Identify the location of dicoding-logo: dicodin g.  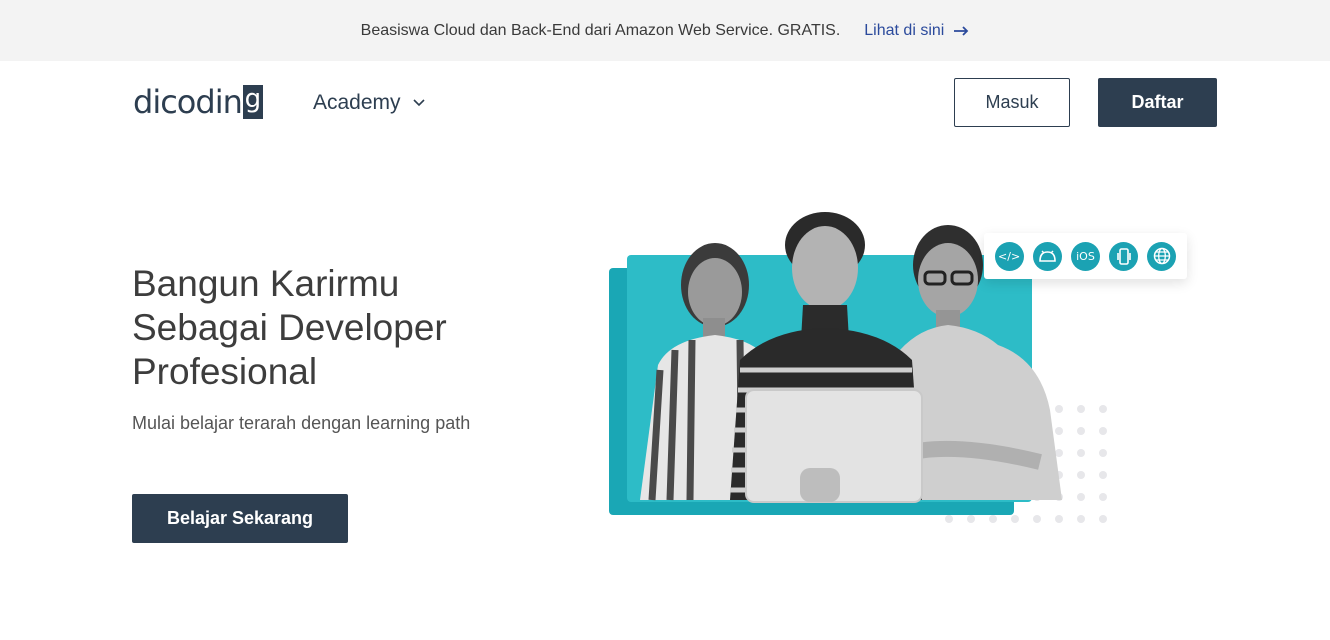
(198, 102).